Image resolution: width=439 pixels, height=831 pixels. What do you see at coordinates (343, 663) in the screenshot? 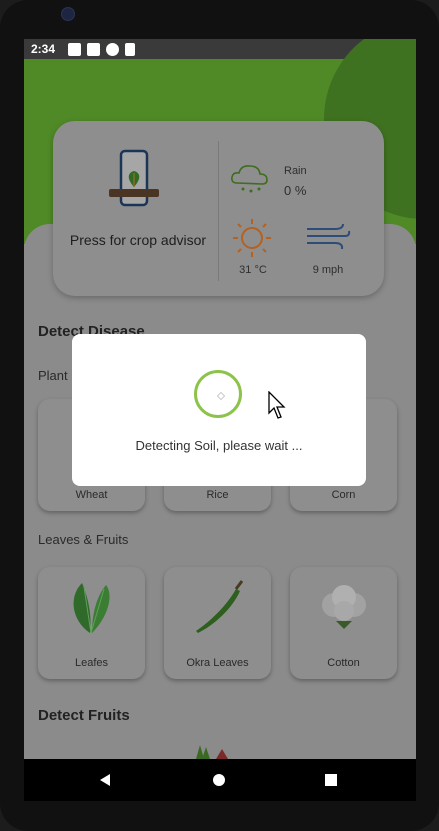
I see `tile-label: Cotton` at bounding box center [343, 663].